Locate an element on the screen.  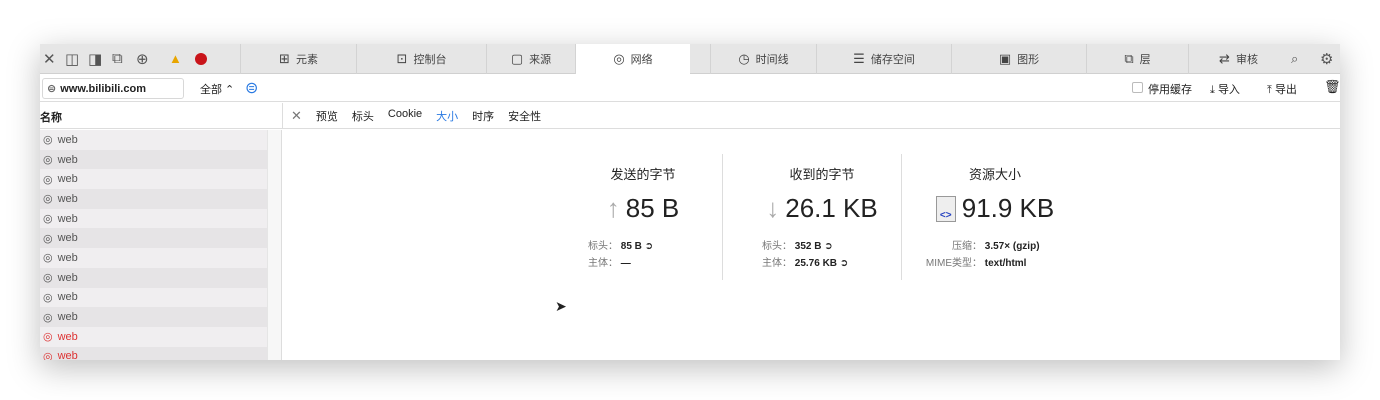
close-detail-icon: ✕ is located at coordinates (296, 116).